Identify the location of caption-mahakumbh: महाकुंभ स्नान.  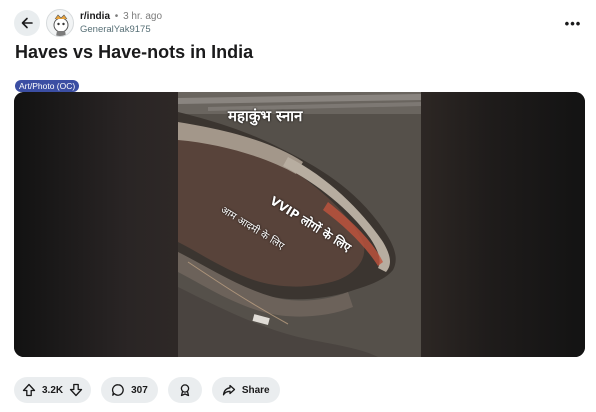
(265, 116).